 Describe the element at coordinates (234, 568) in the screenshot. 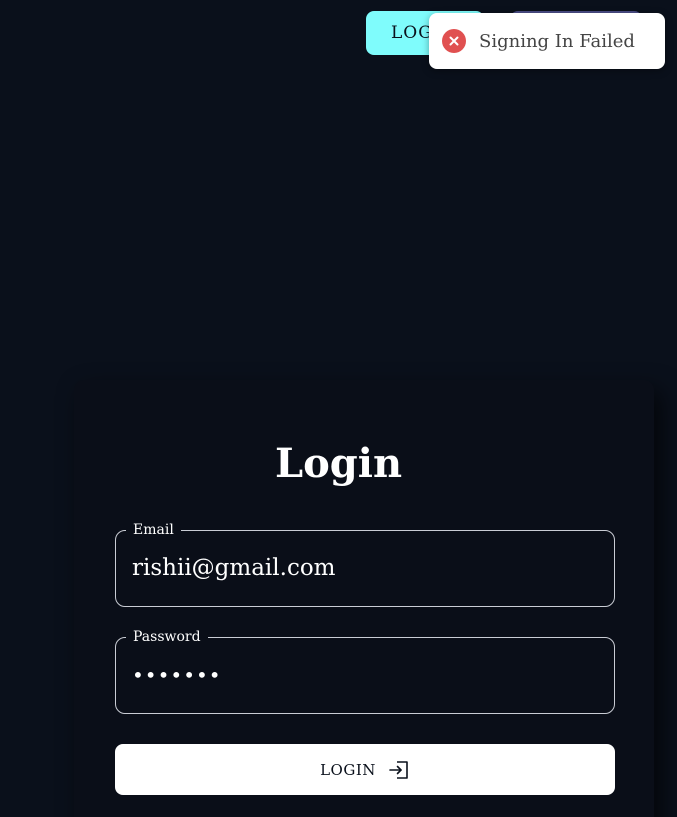

I see `email-input: rishii@gmail.com` at that location.